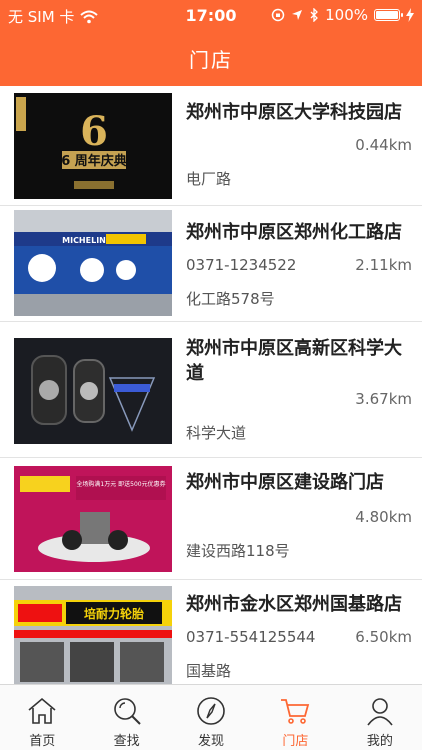 This screenshot has height=750, width=422. I want to click on person-icon, so click(380, 712).